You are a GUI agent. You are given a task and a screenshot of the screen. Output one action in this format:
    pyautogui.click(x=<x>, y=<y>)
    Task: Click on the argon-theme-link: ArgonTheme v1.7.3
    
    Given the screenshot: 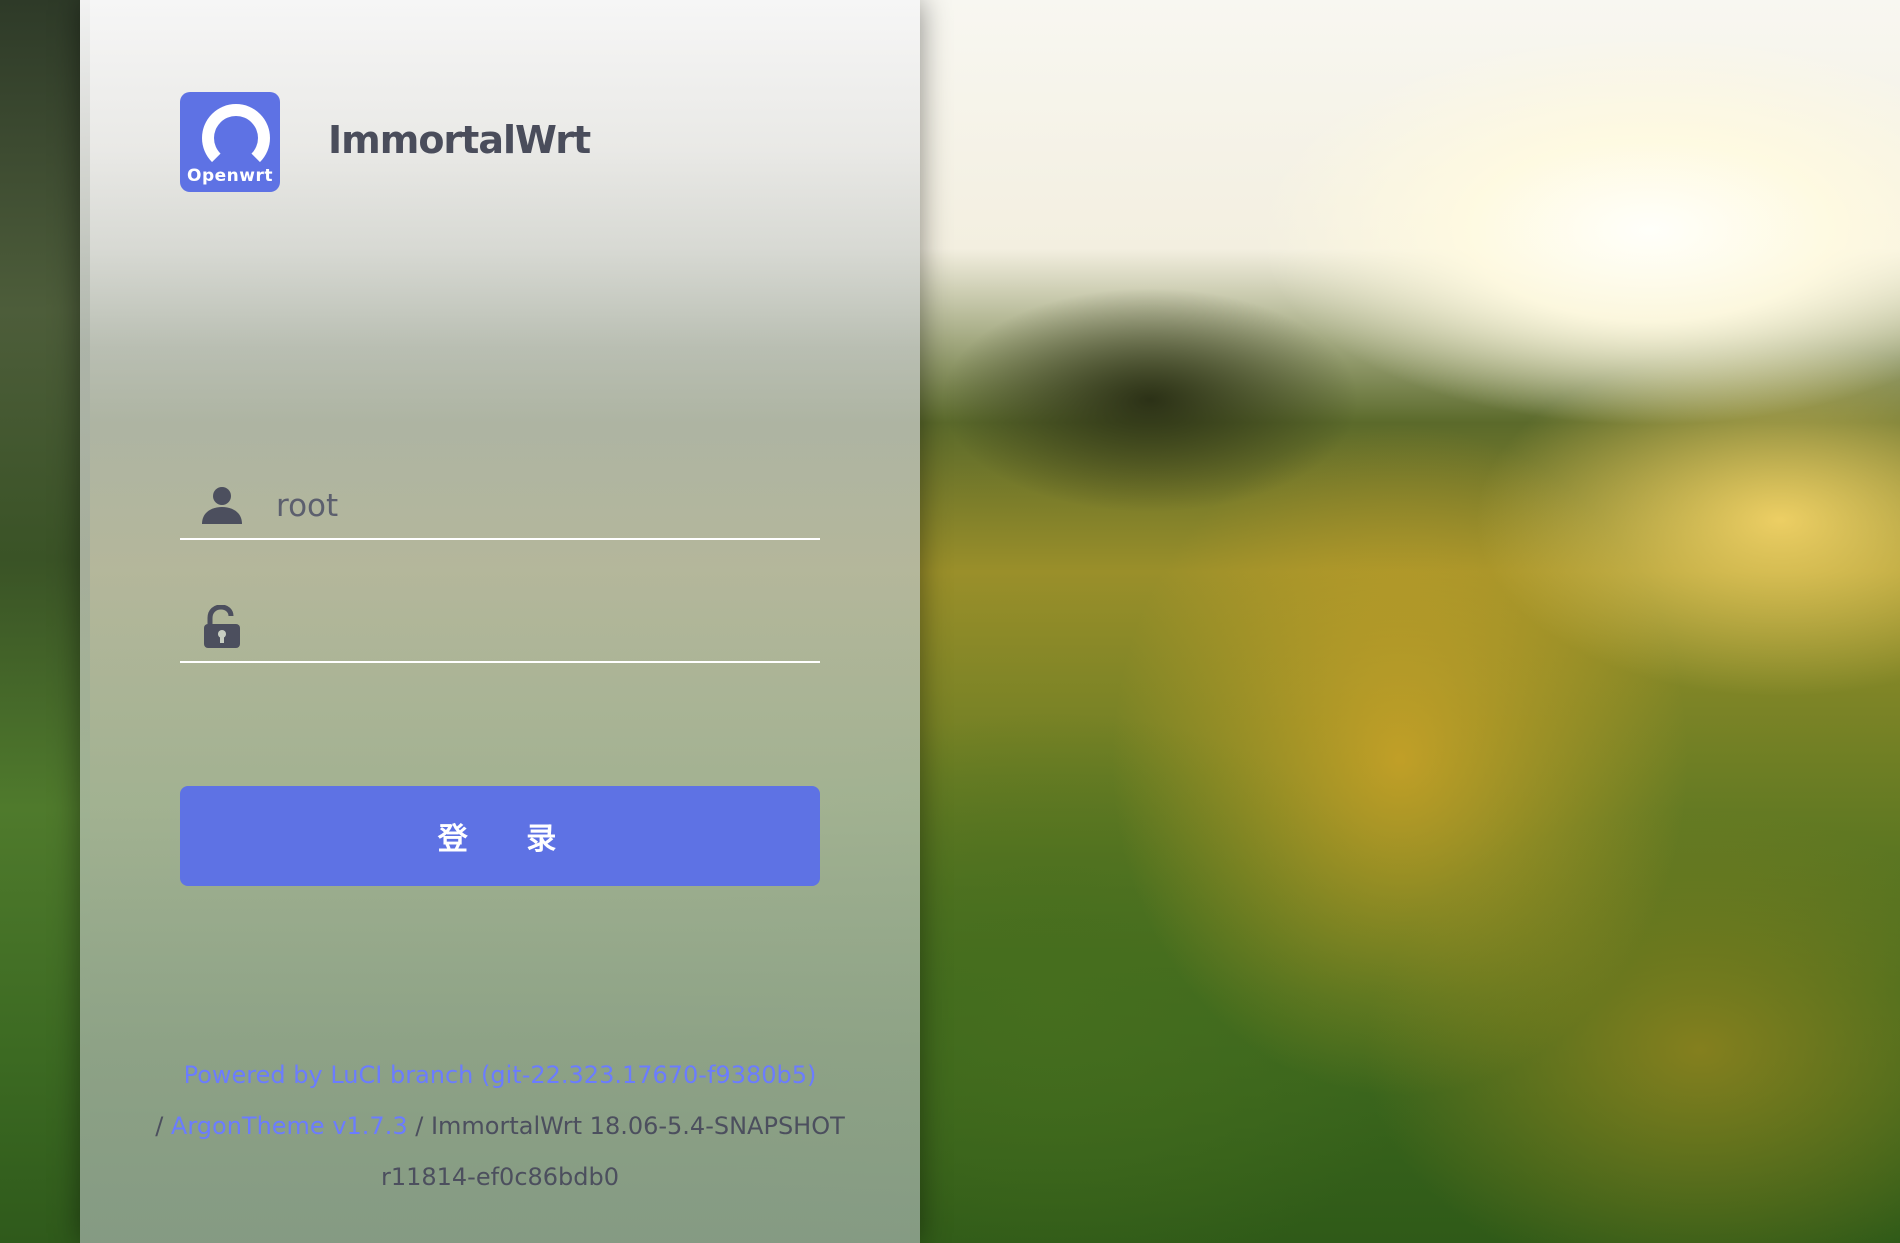 What is the action you would take?
    pyautogui.click(x=289, y=1126)
    